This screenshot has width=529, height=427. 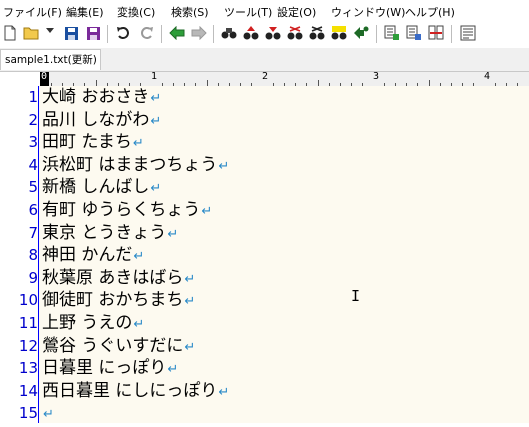 What do you see at coordinates (33, 119) in the screenshot?
I see `line-number: 2` at bounding box center [33, 119].